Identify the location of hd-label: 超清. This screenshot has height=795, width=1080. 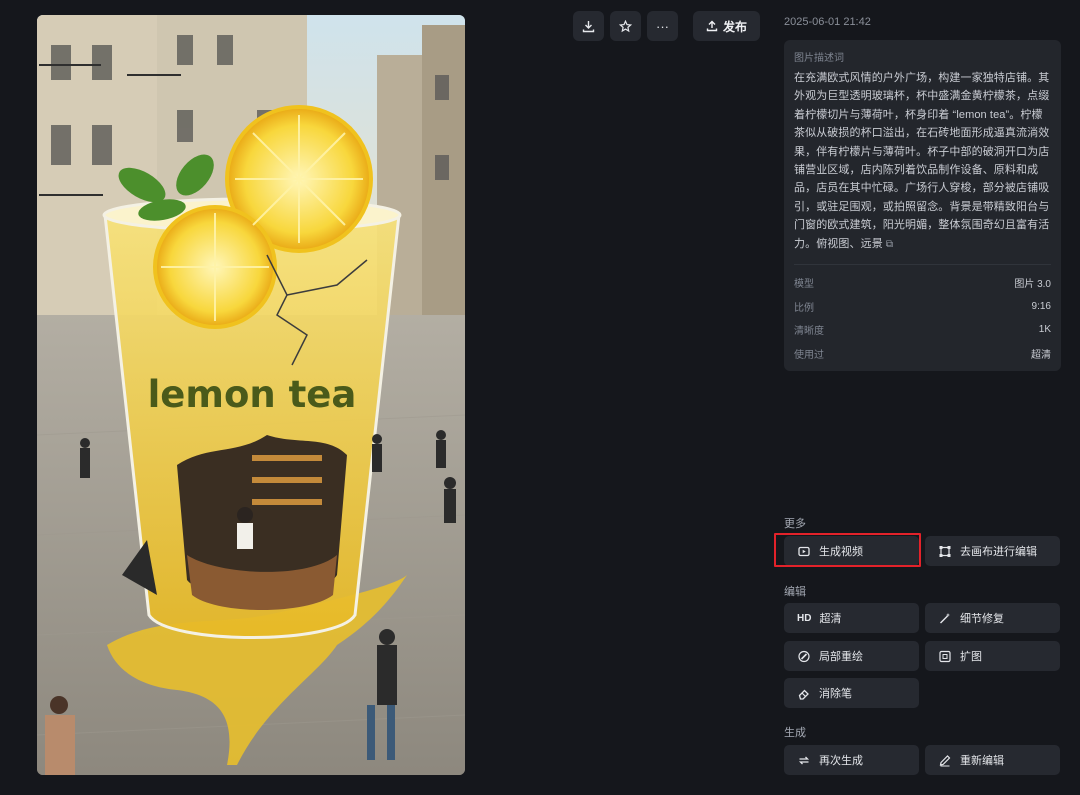
(830, 619).